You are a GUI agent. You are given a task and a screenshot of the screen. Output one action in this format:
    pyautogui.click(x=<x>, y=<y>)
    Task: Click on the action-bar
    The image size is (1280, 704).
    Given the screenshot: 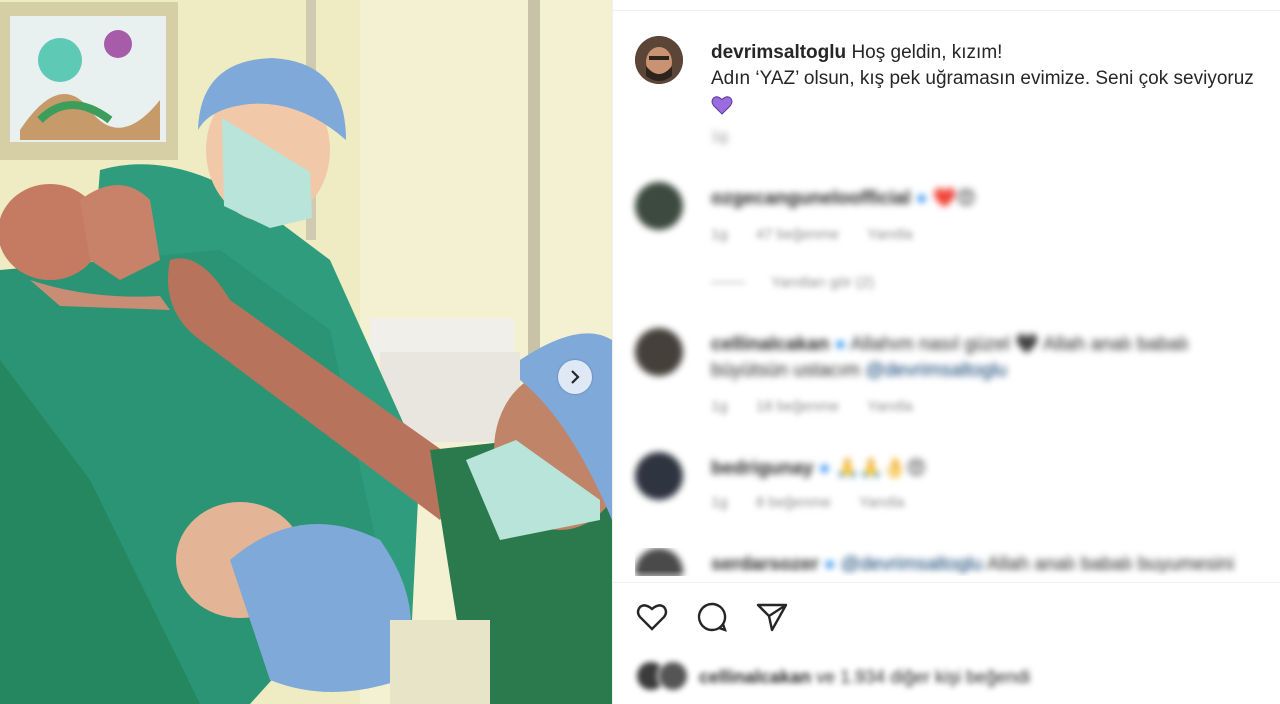 What is the action you would take?
    pyautogui.click(x=712, y=617)
    